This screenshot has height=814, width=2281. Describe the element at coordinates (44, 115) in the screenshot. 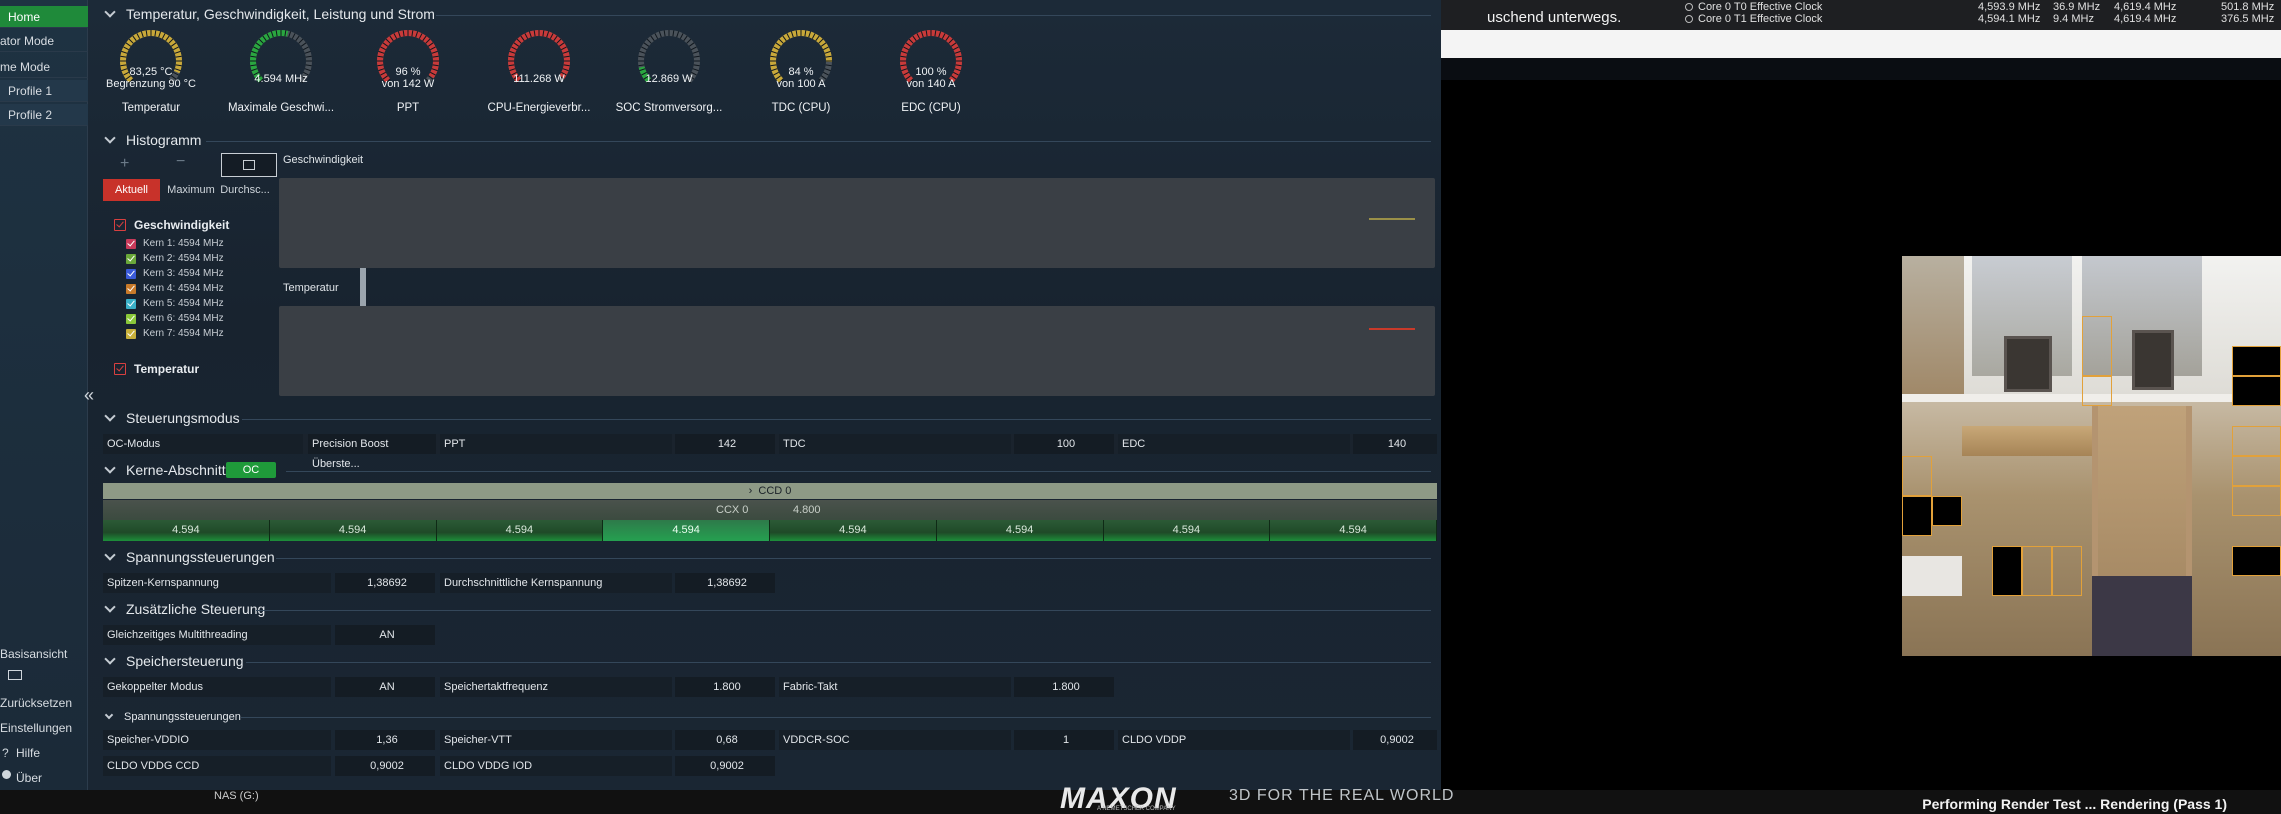

I see `sidebar-item-profile-2: Profile 2` at that location.